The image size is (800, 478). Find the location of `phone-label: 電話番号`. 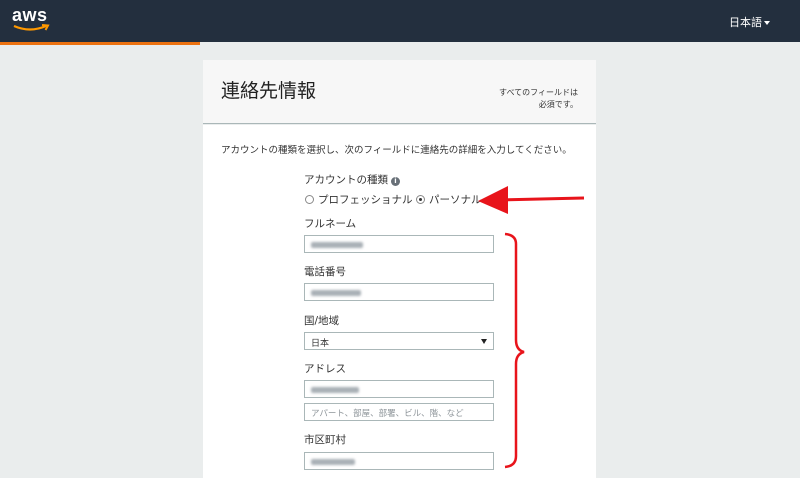

phone-label: 電話番号 is located at coordinates (325, 272).